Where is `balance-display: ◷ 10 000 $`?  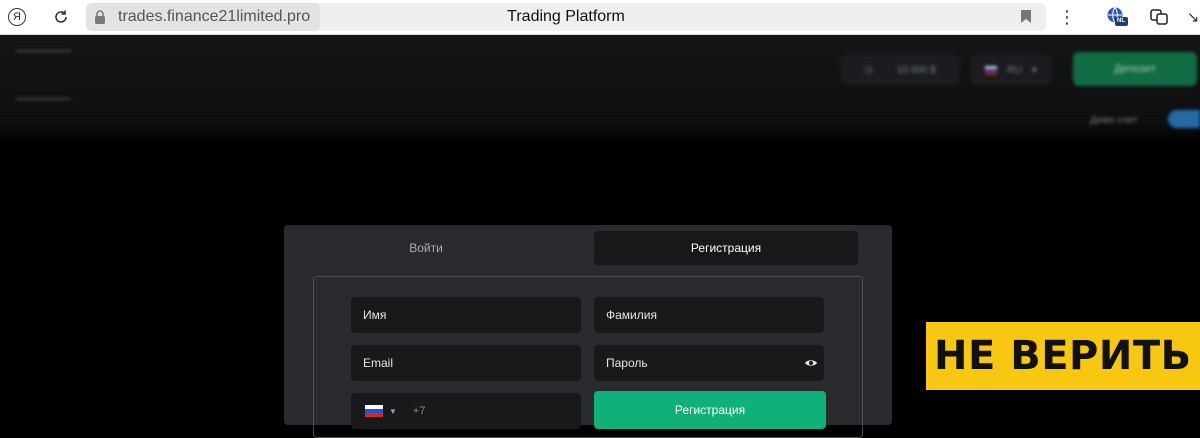
balance-display: ◷ 10 000 $ is located at coordinates (900, 70).